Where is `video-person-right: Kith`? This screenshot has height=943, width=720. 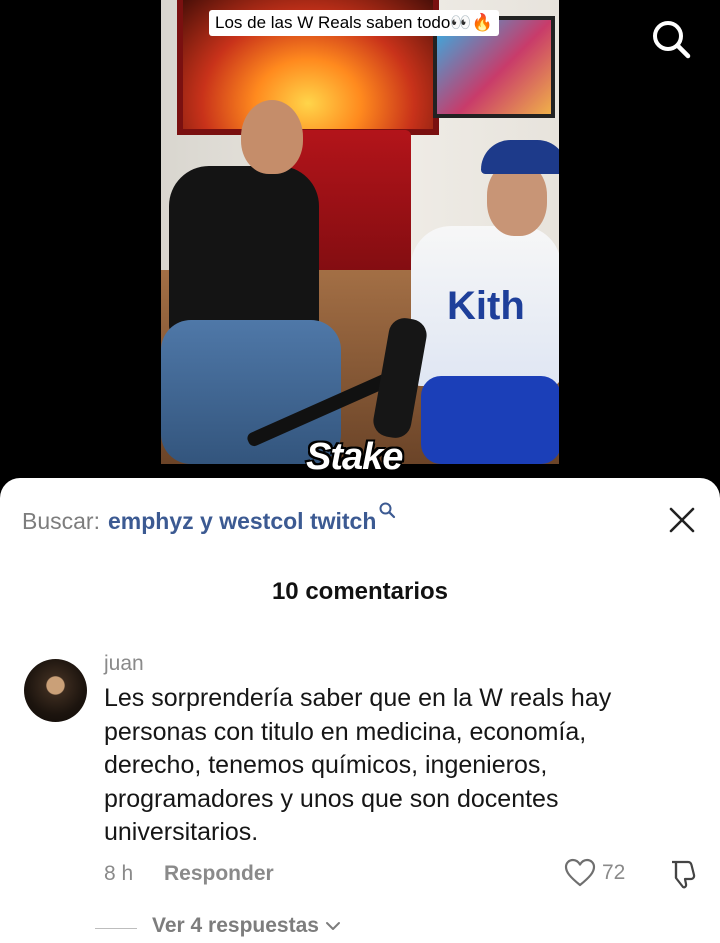
video-person-right: Kith is located at coordinates (485, 302).